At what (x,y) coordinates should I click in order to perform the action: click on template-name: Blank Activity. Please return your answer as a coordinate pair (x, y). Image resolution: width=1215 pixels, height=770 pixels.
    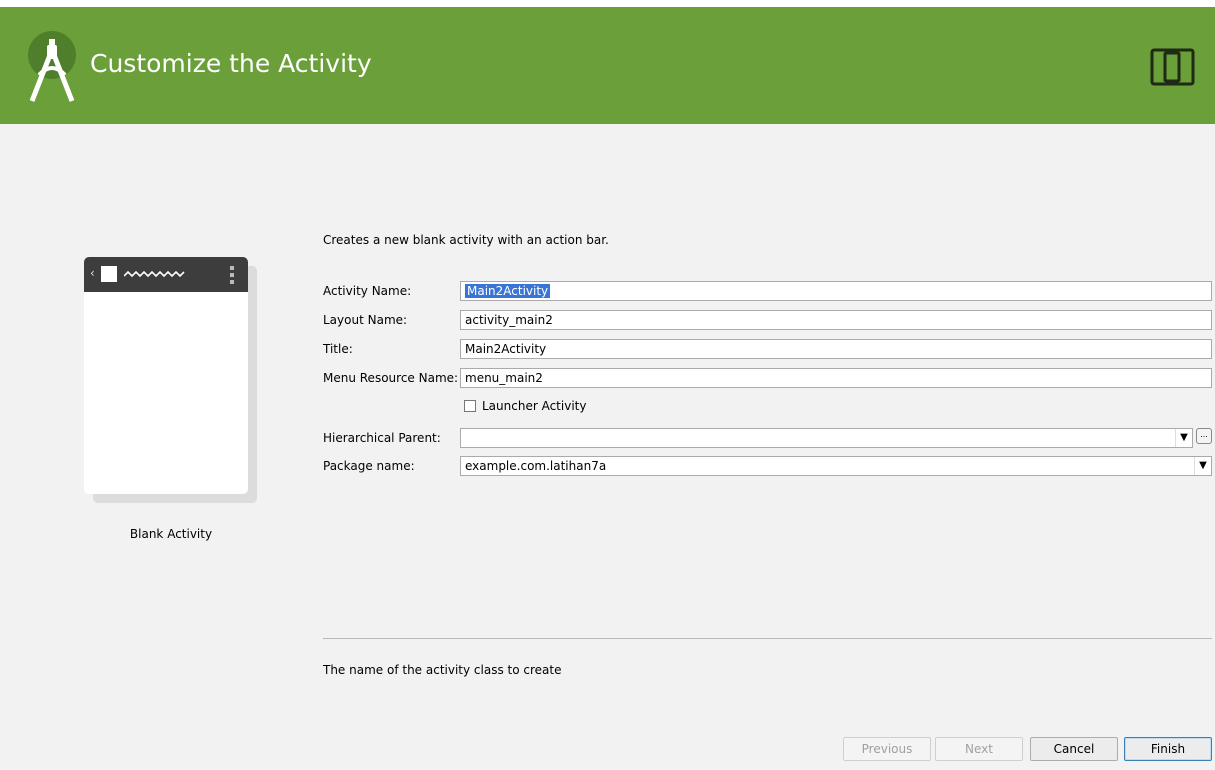
    Looking at the image, I should click on (171, 534).